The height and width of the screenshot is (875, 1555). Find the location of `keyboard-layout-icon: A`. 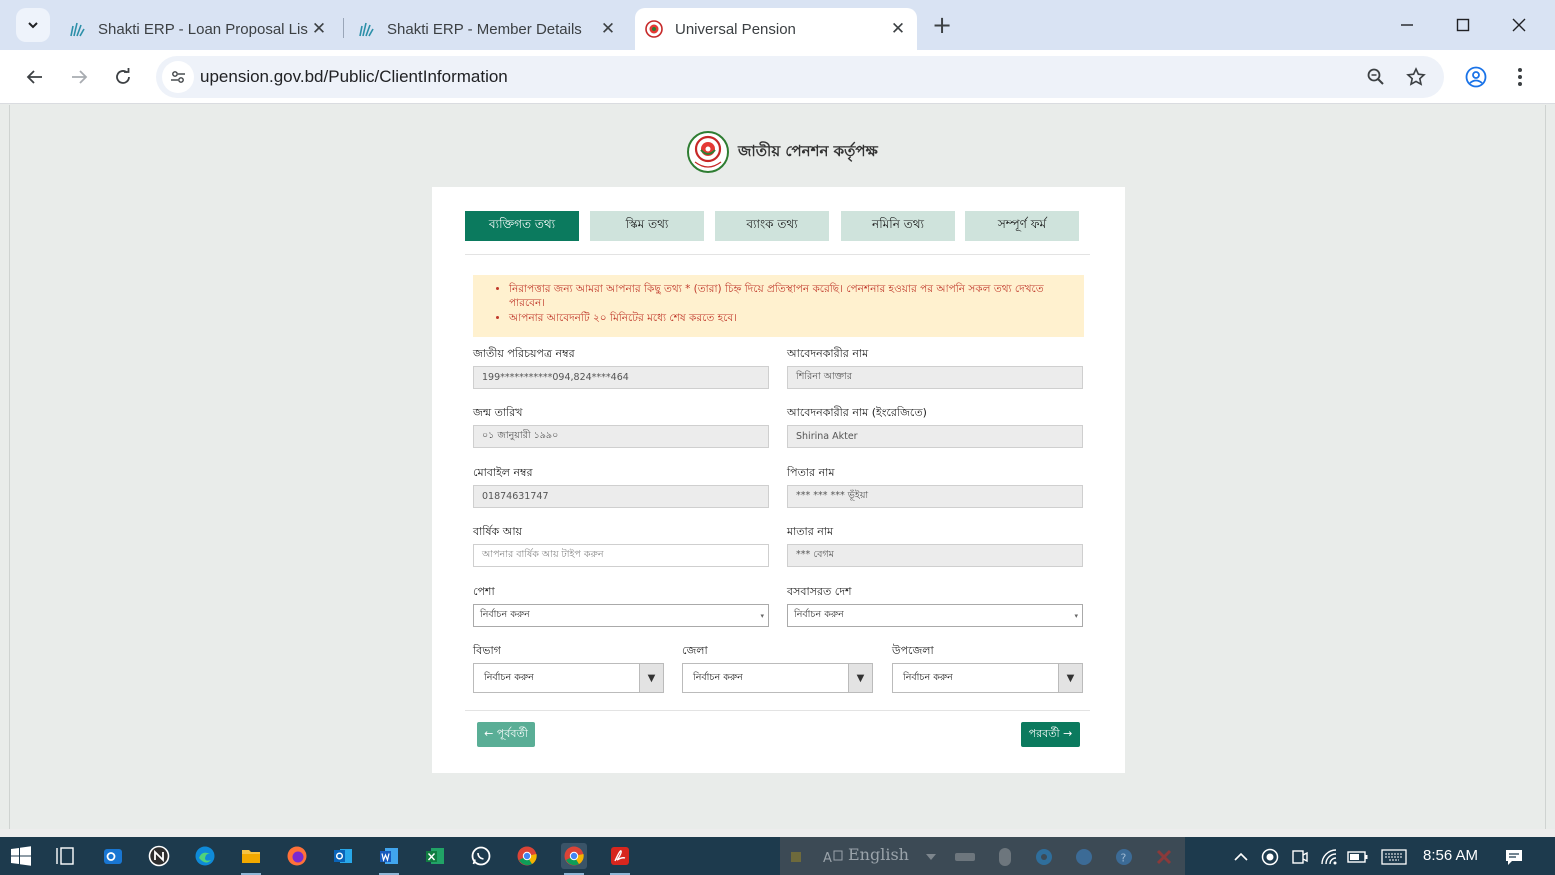

keyboard-layout-icon: A is located at coordinates (833, 857).